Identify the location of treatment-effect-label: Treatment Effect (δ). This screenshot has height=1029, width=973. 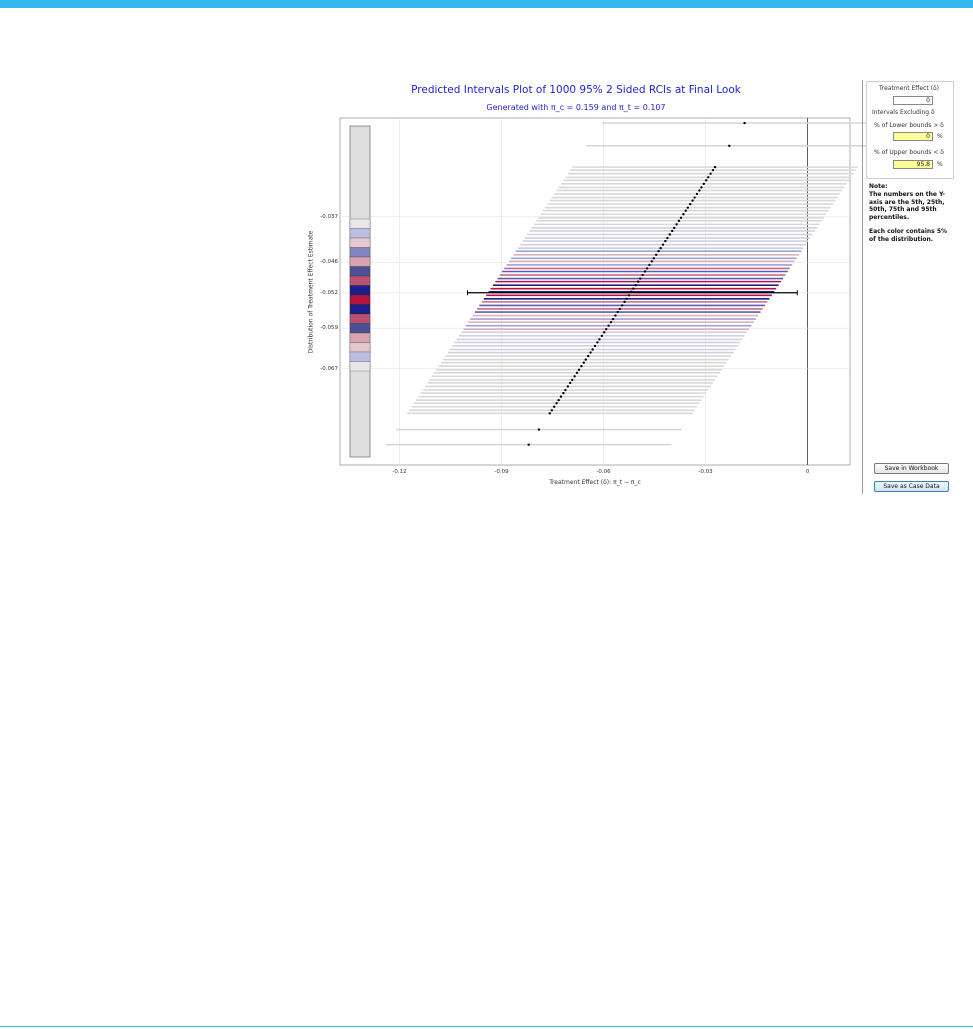
(909, 88).